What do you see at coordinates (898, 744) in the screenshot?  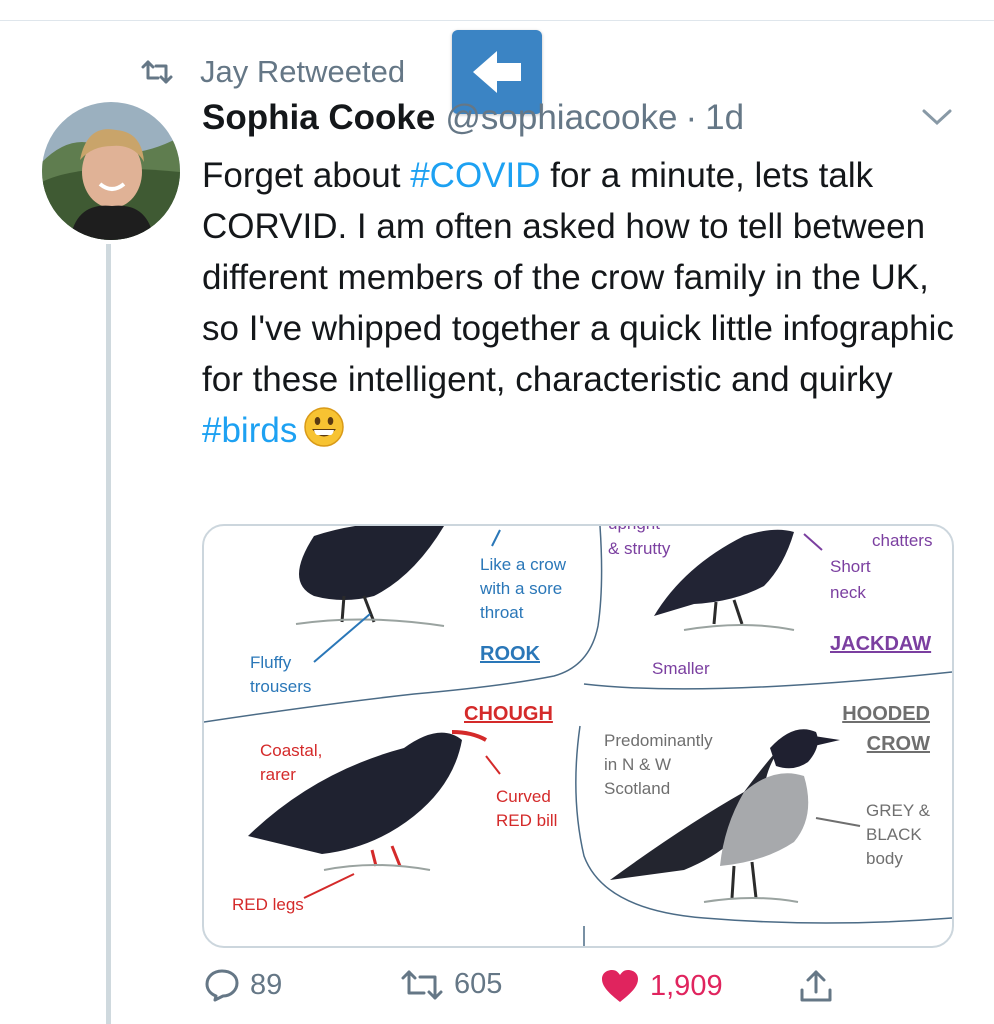 I see `hooded-title-2: CROW` at bounding box center [898, 744].